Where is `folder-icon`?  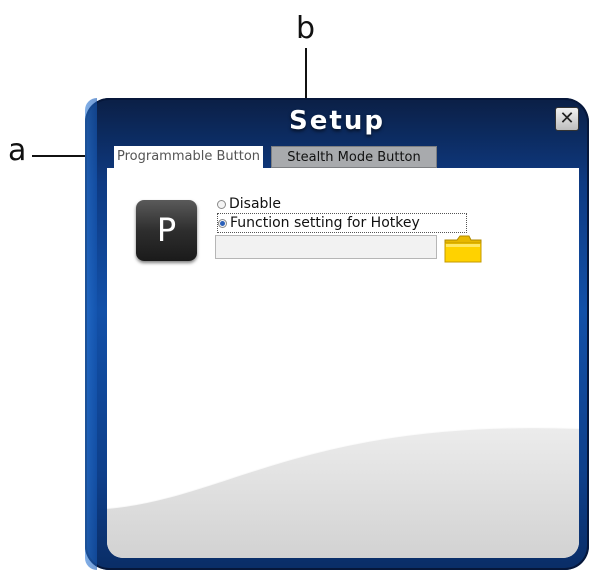
folder-icon is located at coordinates (463, 249).